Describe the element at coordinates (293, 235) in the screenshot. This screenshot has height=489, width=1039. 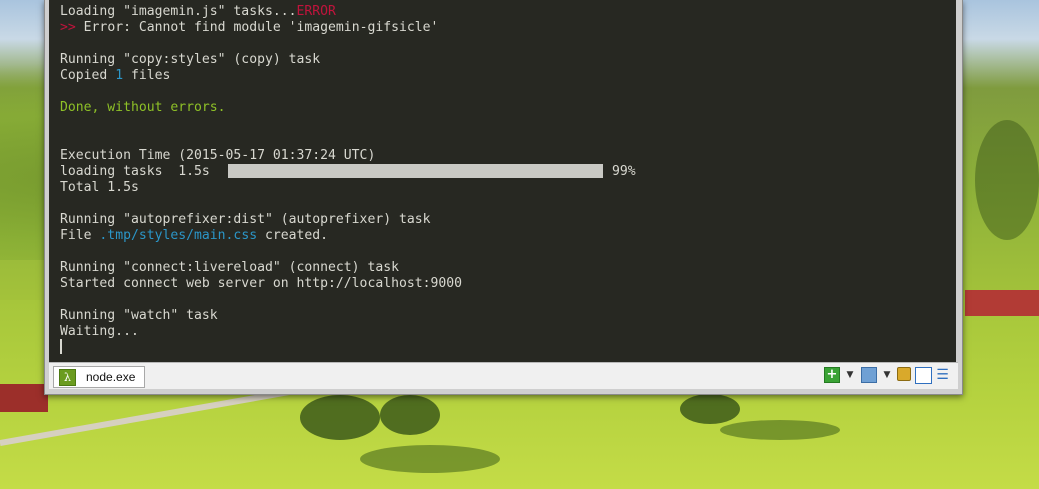
I see `line-text: created.` at that location.